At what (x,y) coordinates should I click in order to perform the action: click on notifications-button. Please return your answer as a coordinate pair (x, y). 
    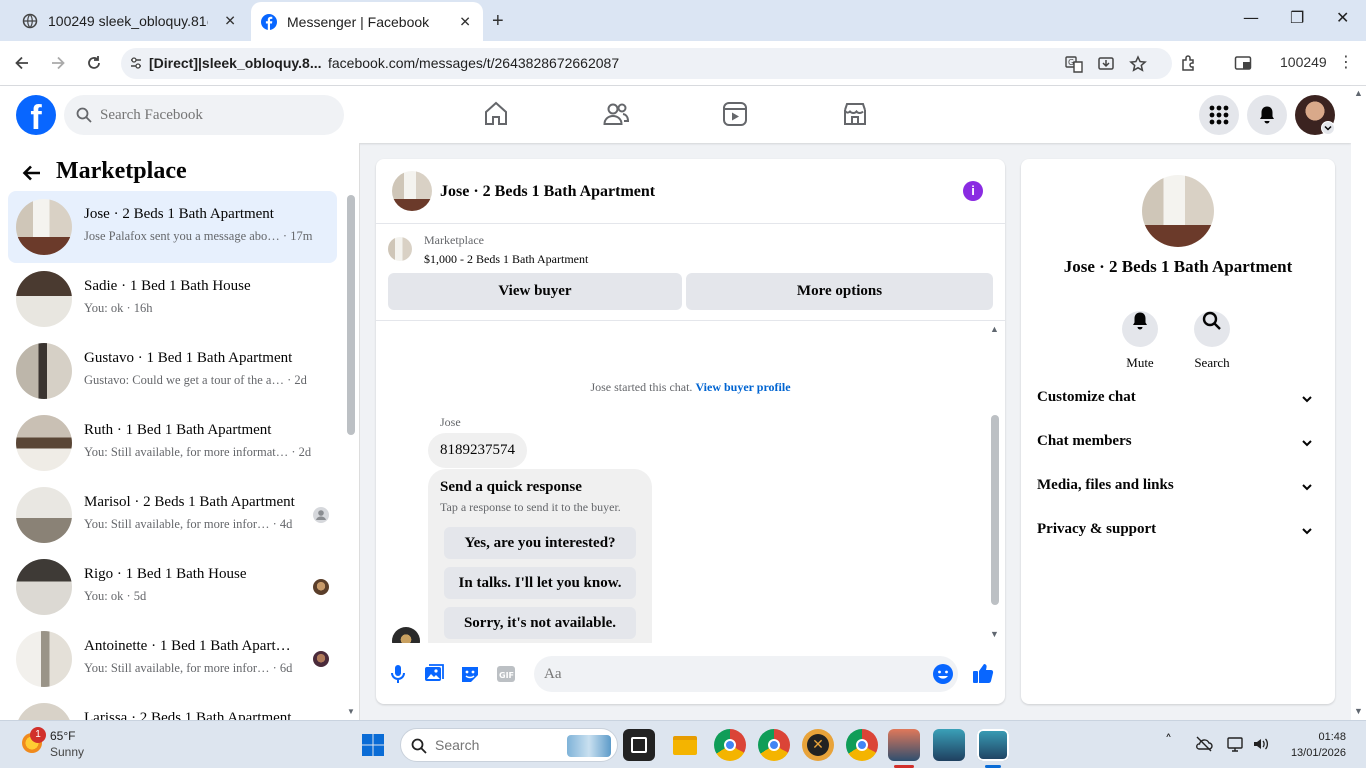
    Looking at the image, I should click on (1267, 115).